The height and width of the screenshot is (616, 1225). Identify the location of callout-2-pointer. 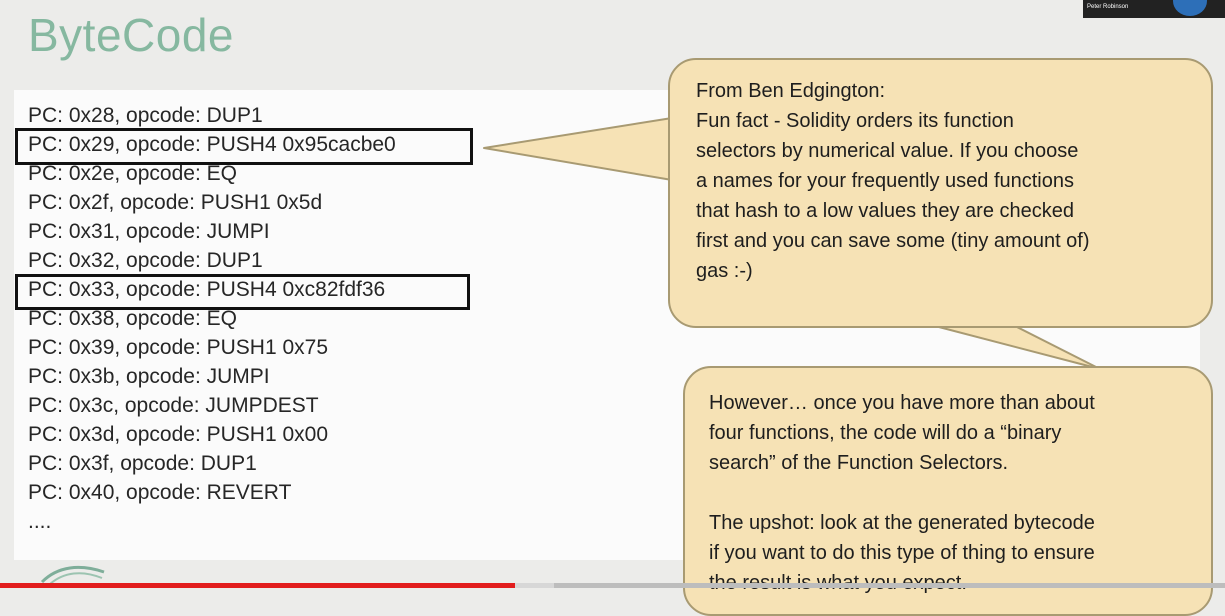
(1017, 347).